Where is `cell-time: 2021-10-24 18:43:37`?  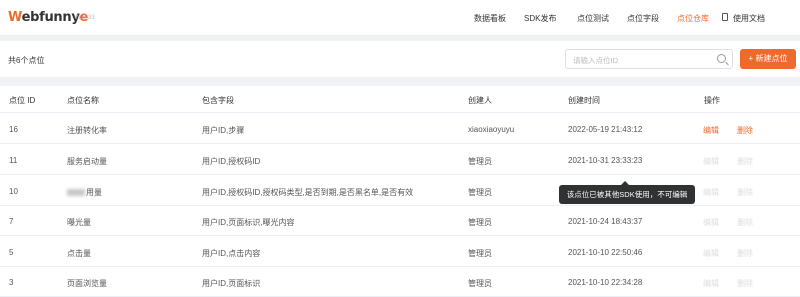
cell-time: 2021-10-24 18:43:37 is located at coordinates (605, 221).